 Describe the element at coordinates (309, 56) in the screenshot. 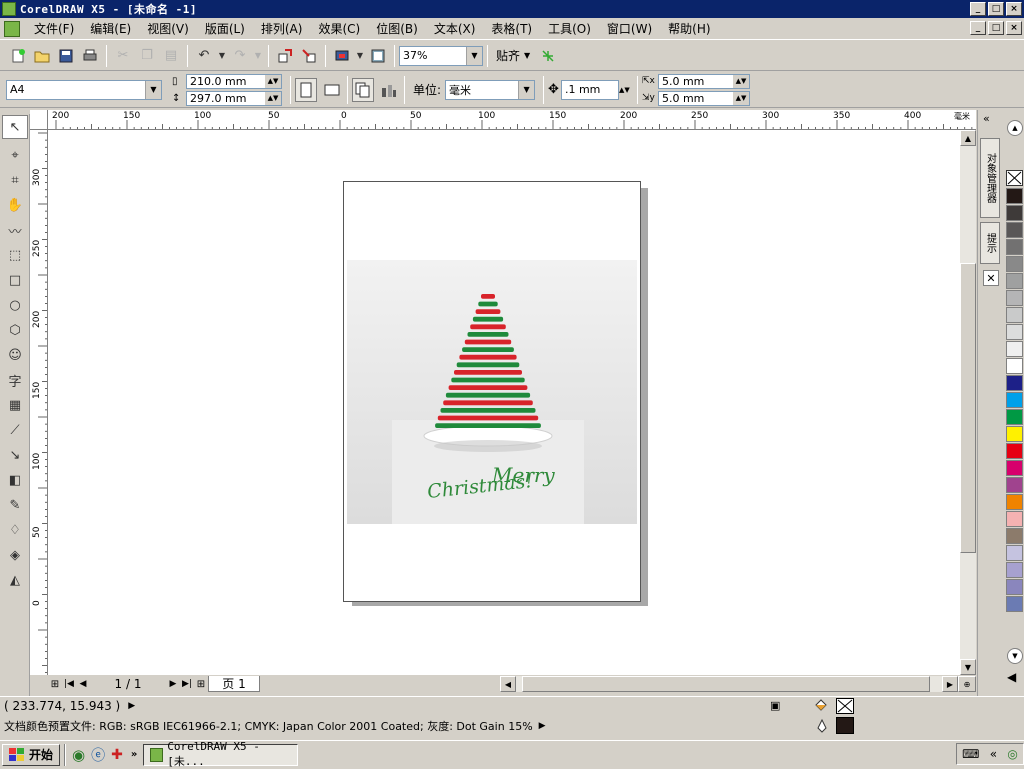

I see `export-icon` at that location.